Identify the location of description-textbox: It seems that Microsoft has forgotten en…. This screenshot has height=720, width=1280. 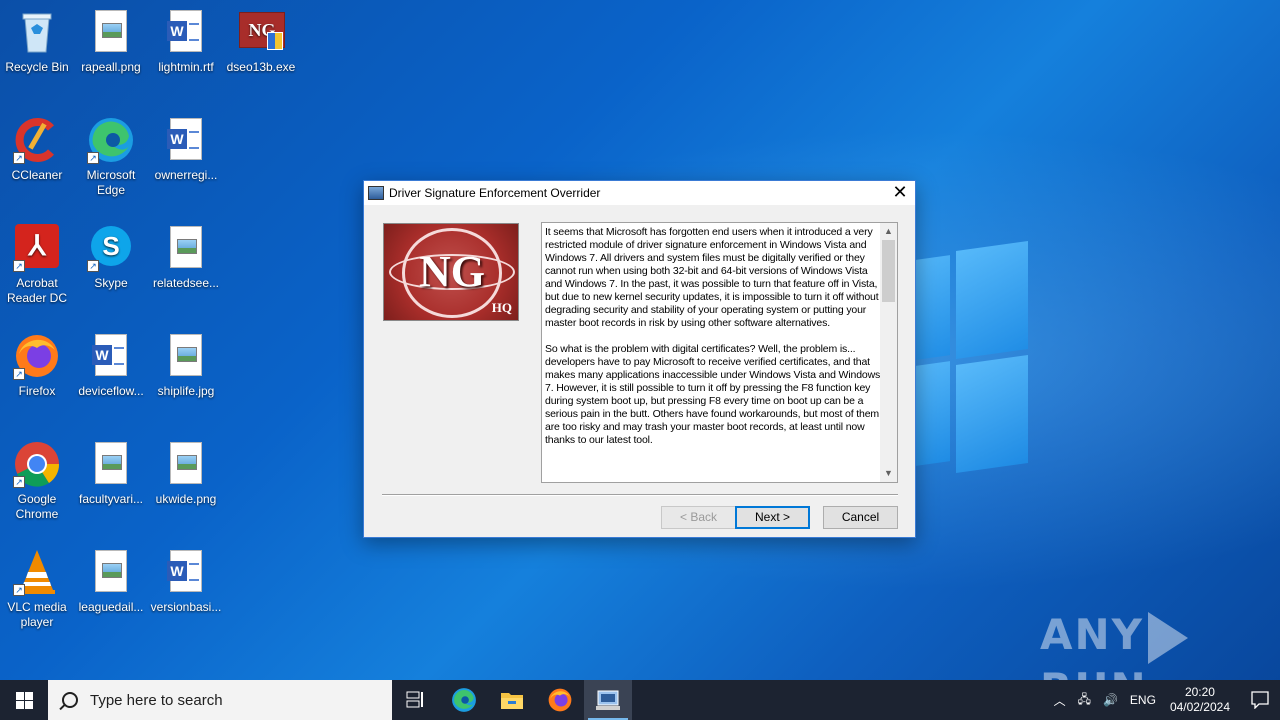
(719, 352).